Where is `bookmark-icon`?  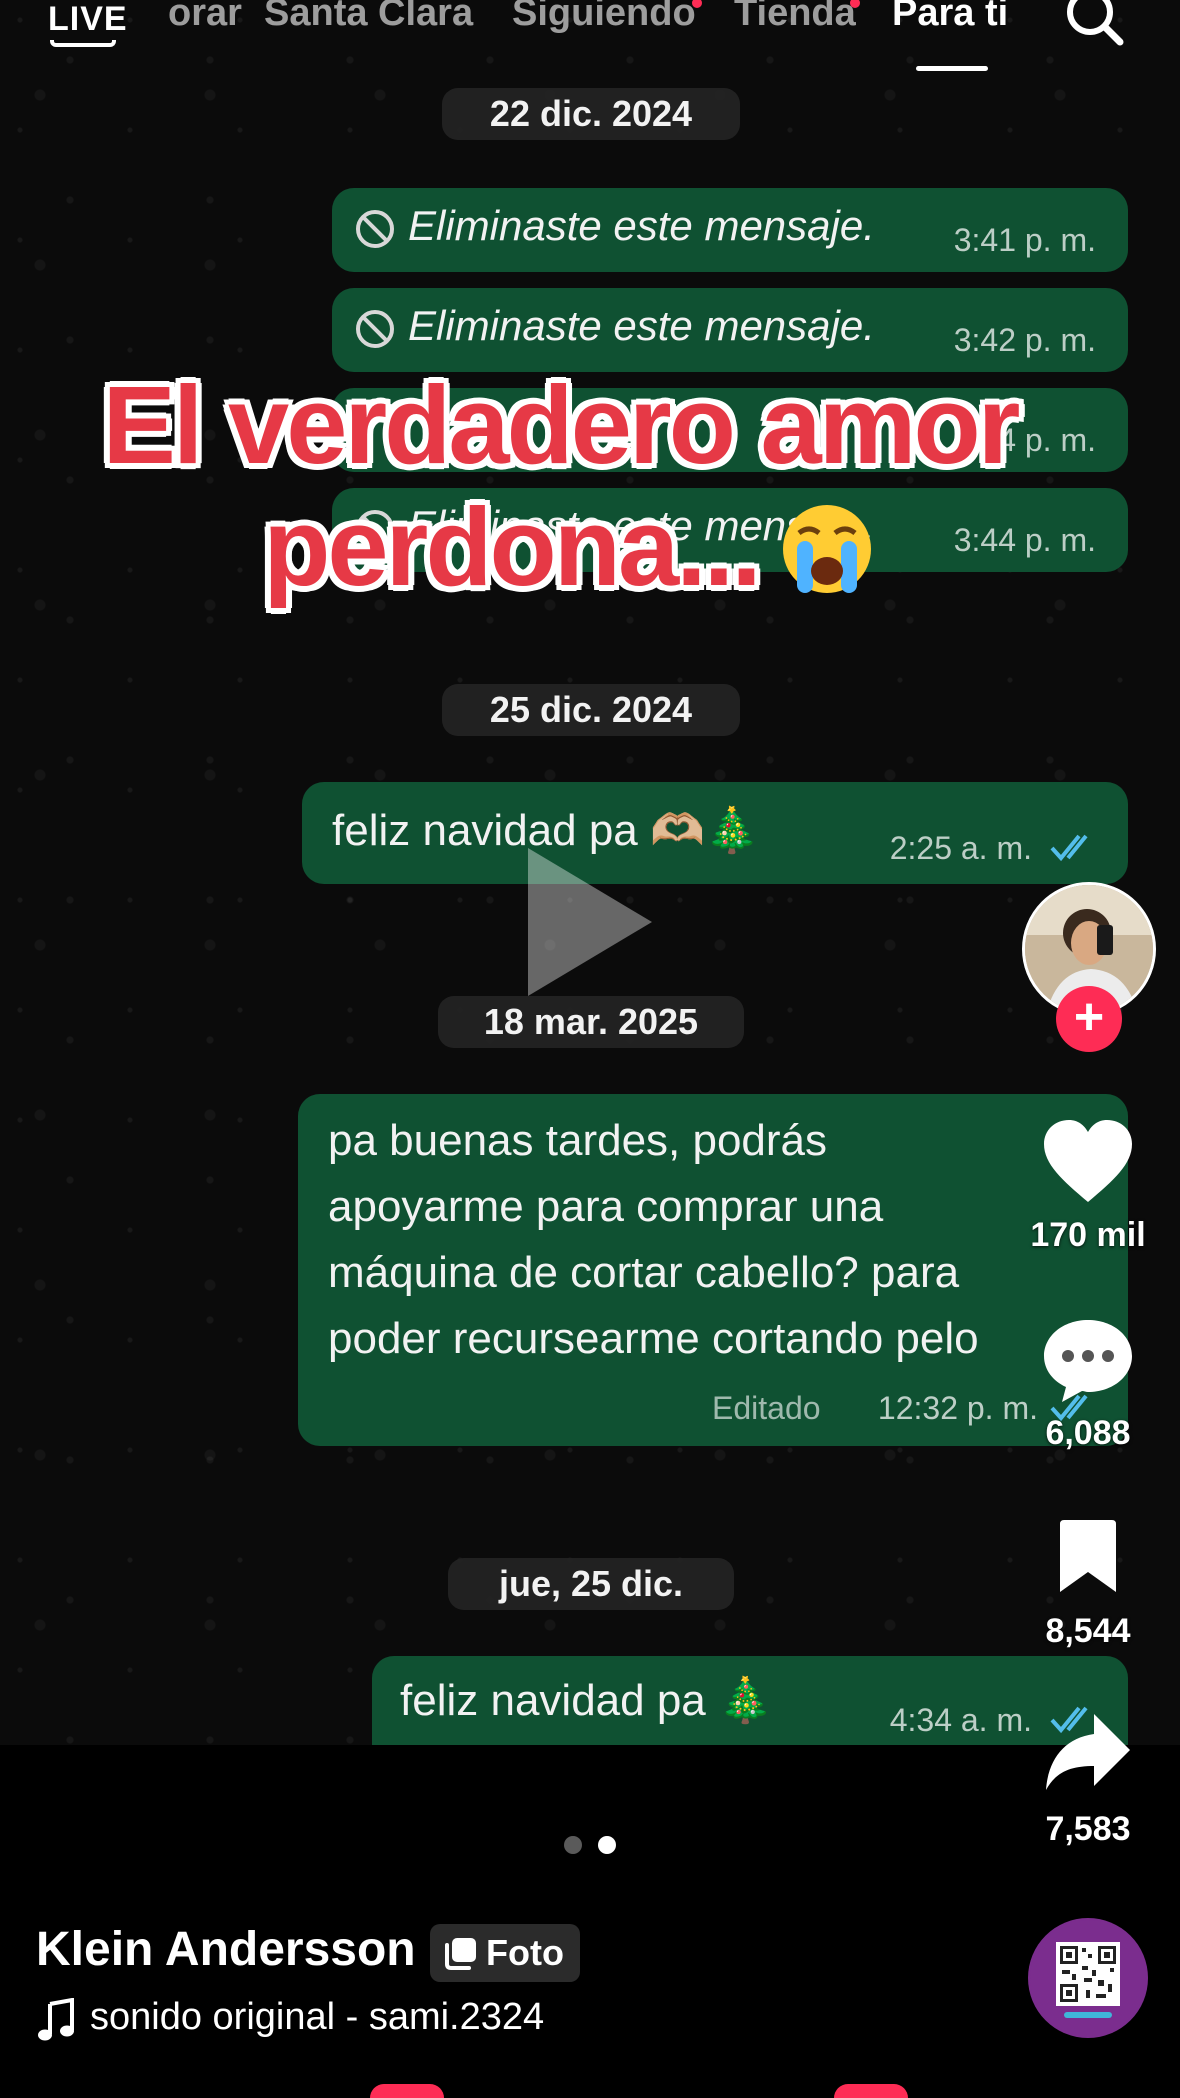
bookmark-icon is located at coordinates (1088, 1557).